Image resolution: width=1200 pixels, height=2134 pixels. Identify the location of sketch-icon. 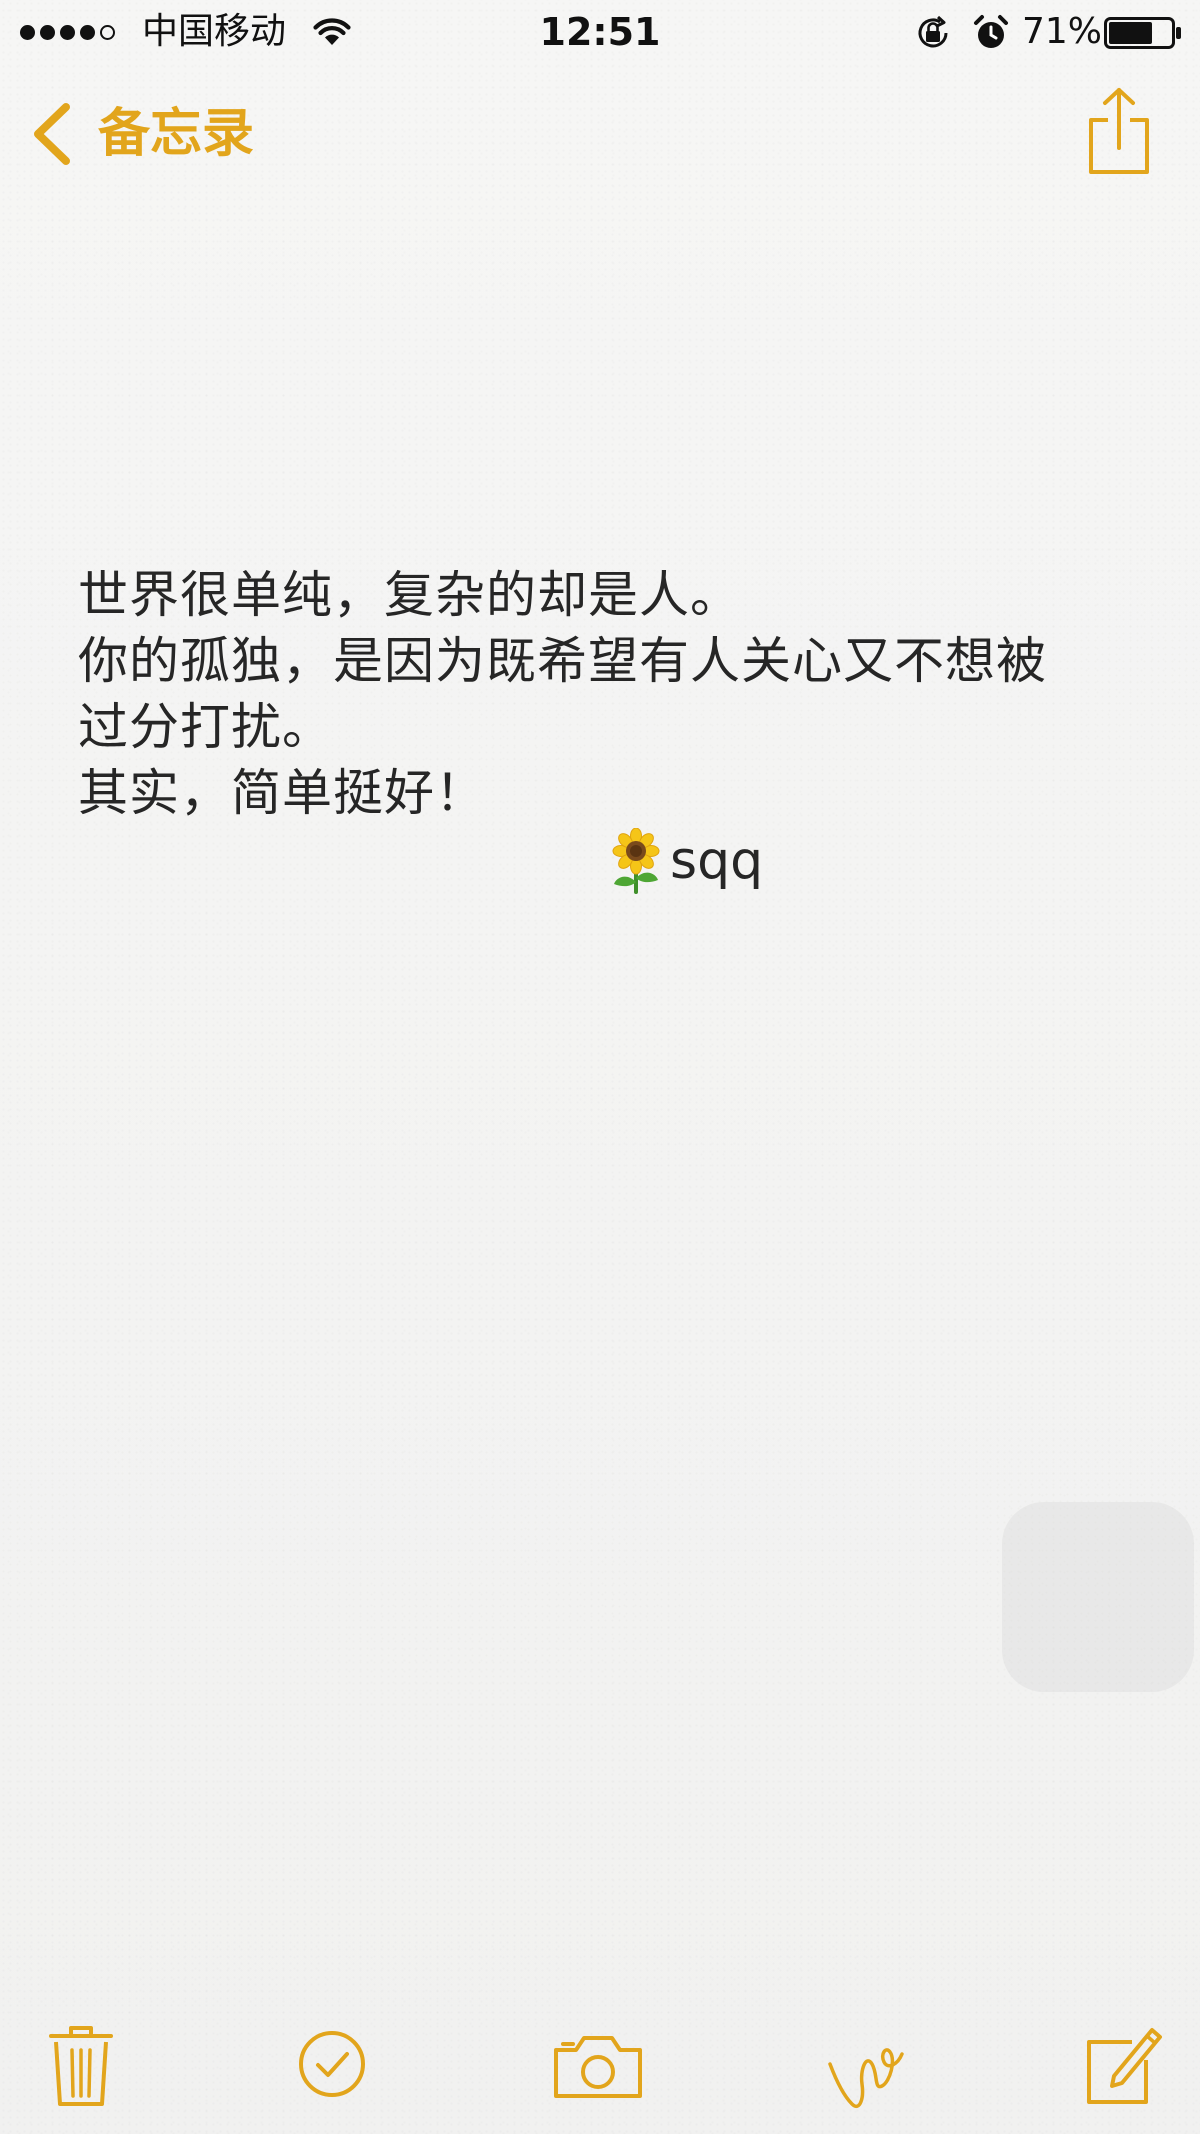
(866, 2078).